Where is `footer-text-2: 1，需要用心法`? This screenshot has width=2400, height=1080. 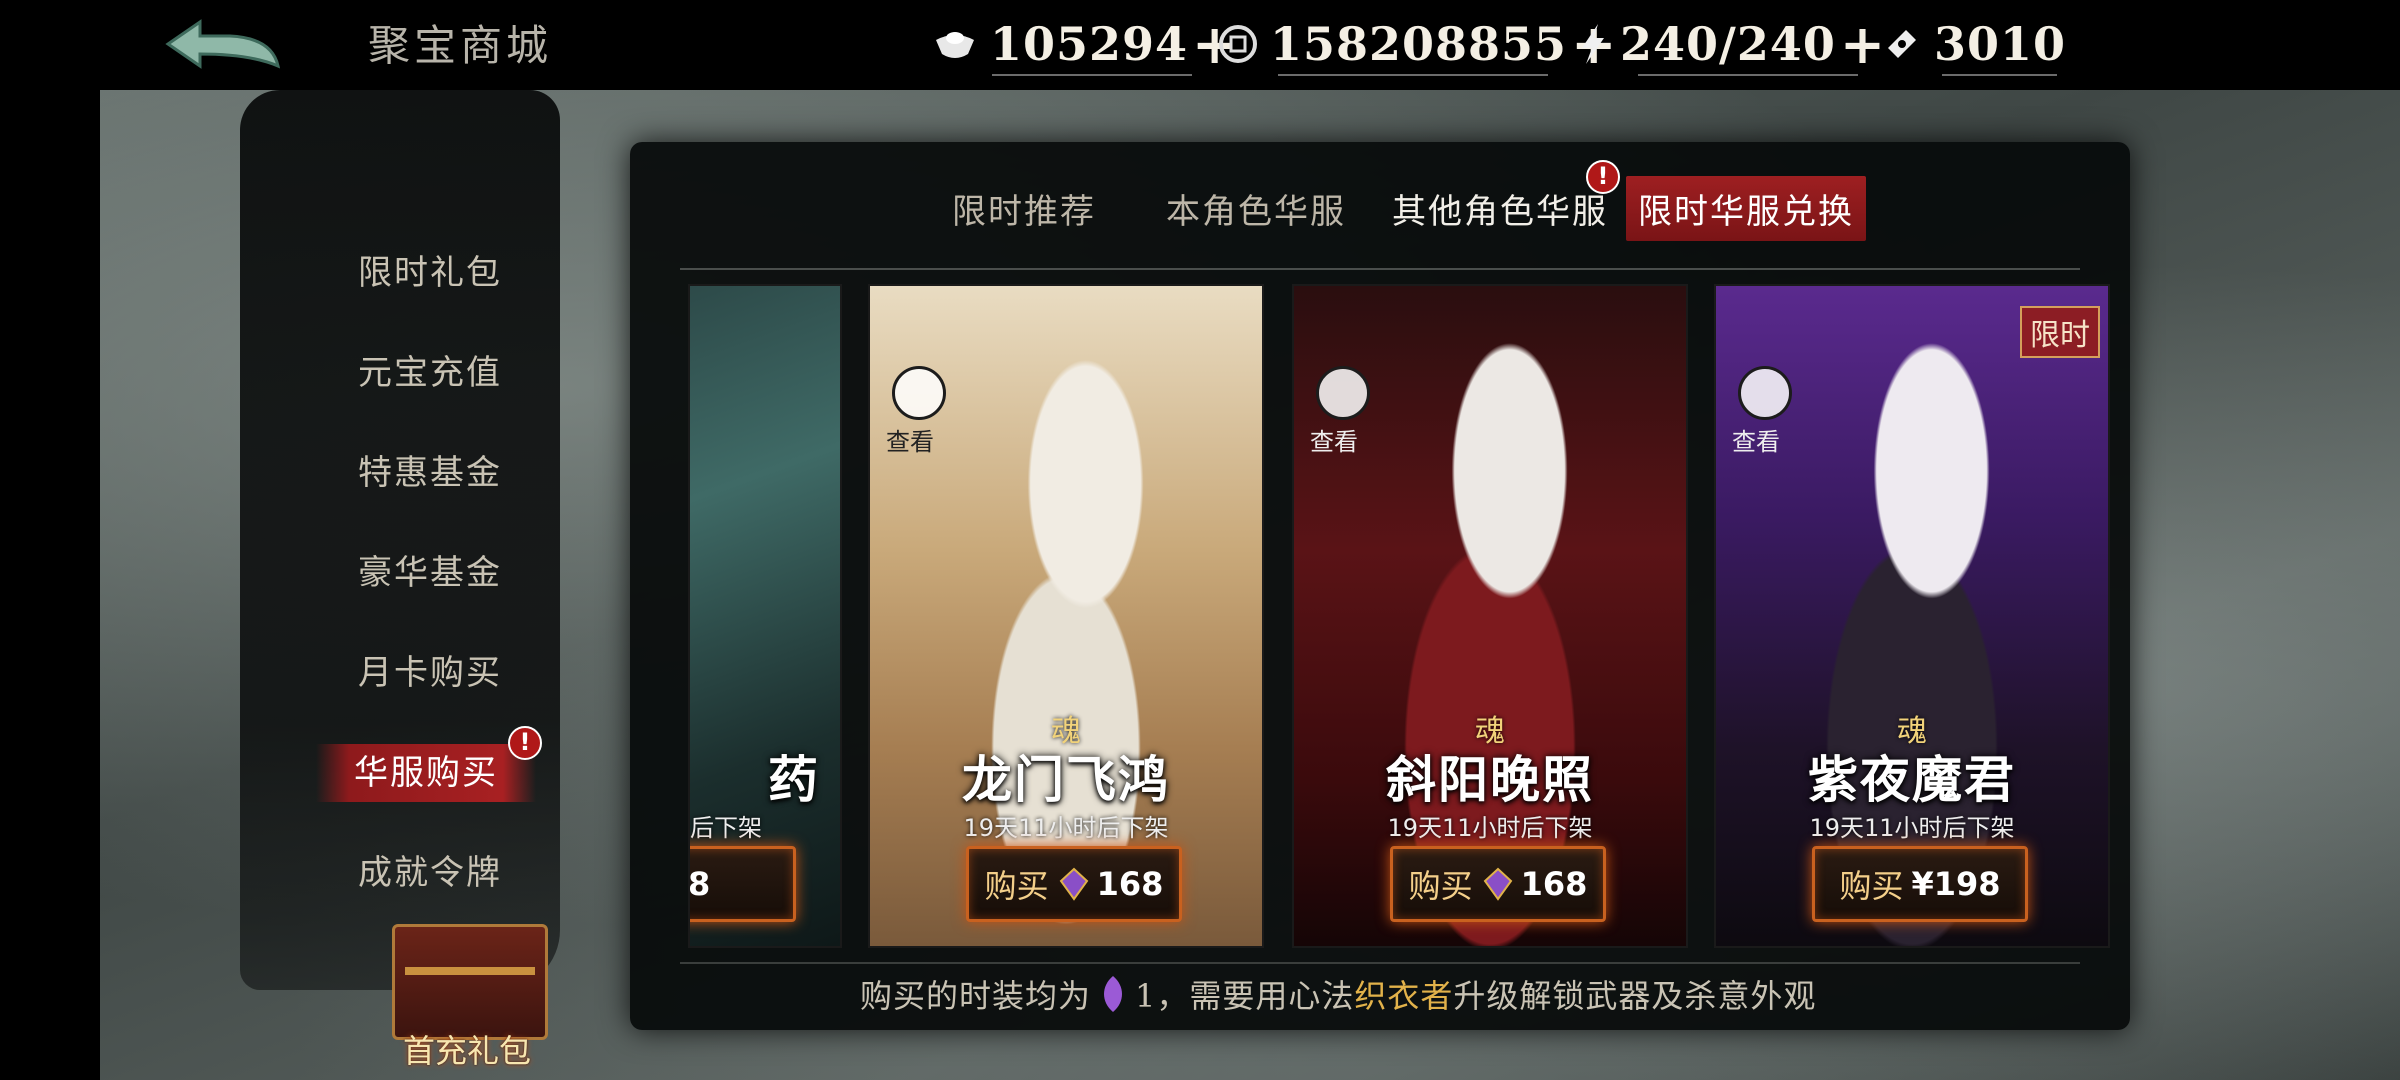 footer-text-2: 1，需要用心法 is located at coordinates (1245, 996).